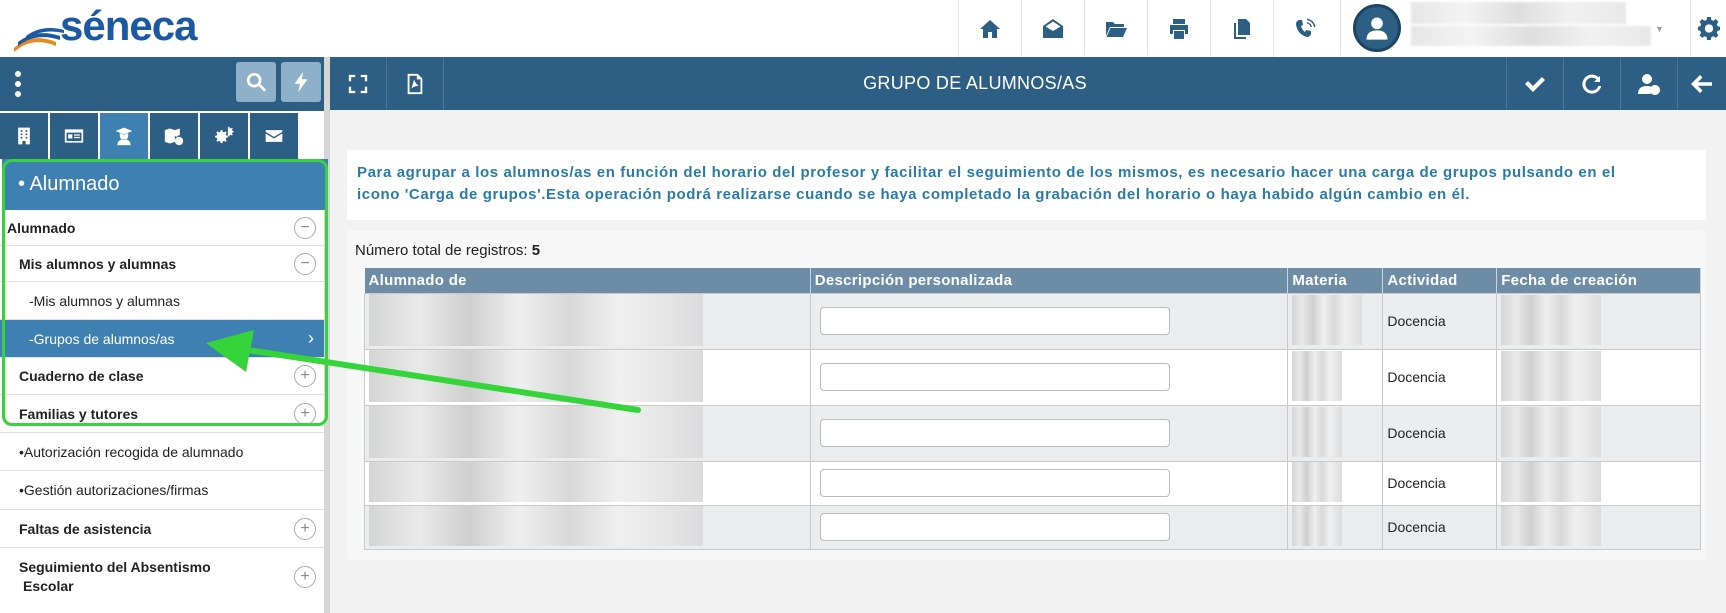 The image size is (1726, 613). Describe the element at coordinates (448, 250) in the screenshot. I see `record-count: Número total de registros: 5` at that location.